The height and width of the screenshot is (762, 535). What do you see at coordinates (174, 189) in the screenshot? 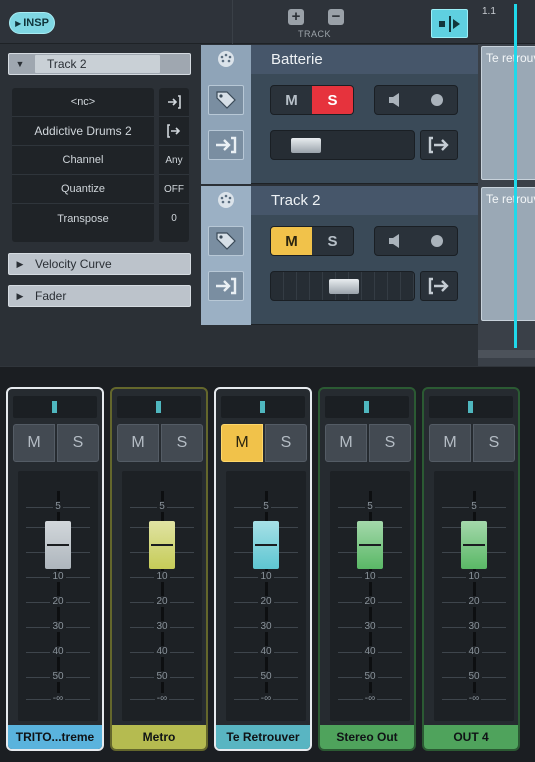
I see `inspector-quantize-value: OFF` at bounding box center [174, 189].